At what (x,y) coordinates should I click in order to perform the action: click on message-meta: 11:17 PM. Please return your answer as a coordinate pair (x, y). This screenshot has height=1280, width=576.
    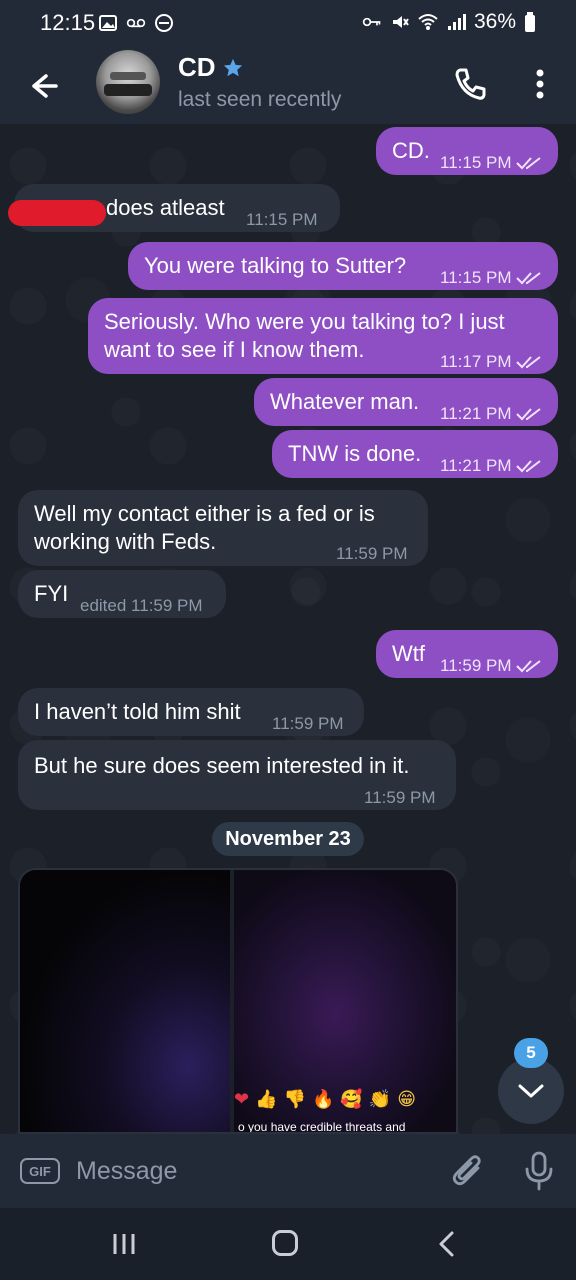
    Looking at the image, I should click on (491, 362).